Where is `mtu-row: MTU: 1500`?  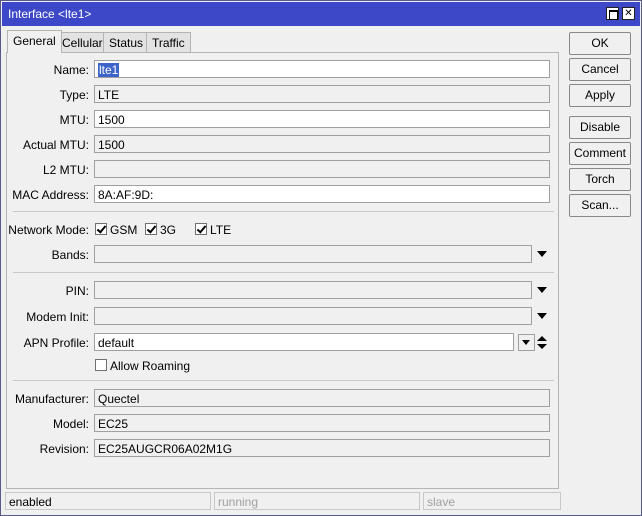 mtu-row: MTU: 1500 is located at coordinates (283, 120).